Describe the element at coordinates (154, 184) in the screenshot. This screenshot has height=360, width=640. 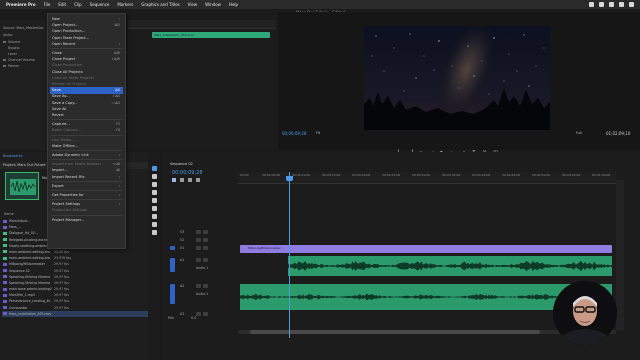
I see `ripple-edit-icon` at that location.